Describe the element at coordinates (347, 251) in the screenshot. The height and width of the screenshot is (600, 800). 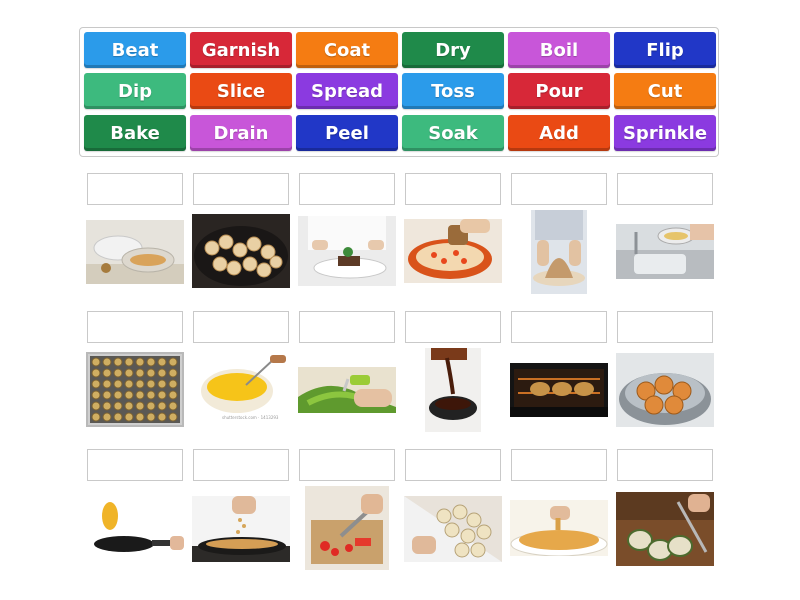
I see `chef-garnish-photo` at that location.